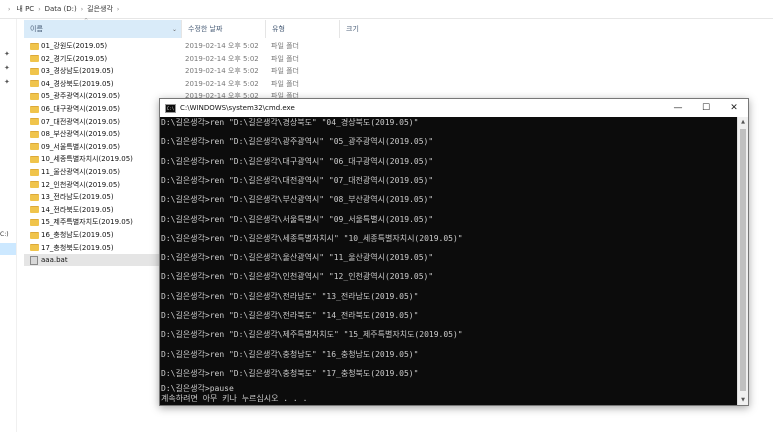  Describe the element at coordinates (81, 146) in the screenshot. I see `file-name: 09_서울특별시(2019.05)` at that location.